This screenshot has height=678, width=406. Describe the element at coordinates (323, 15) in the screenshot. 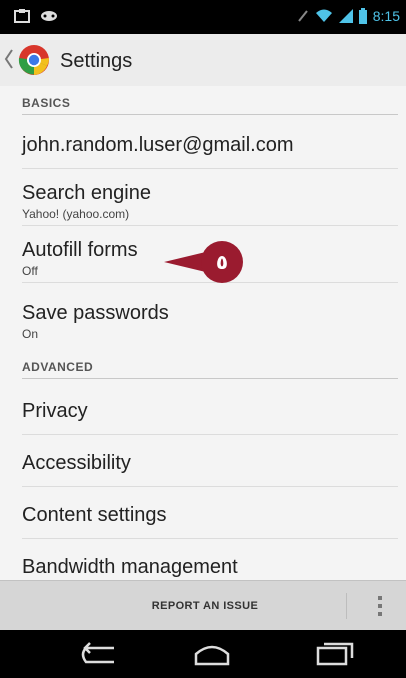

I see `wifi-icon` at that location.